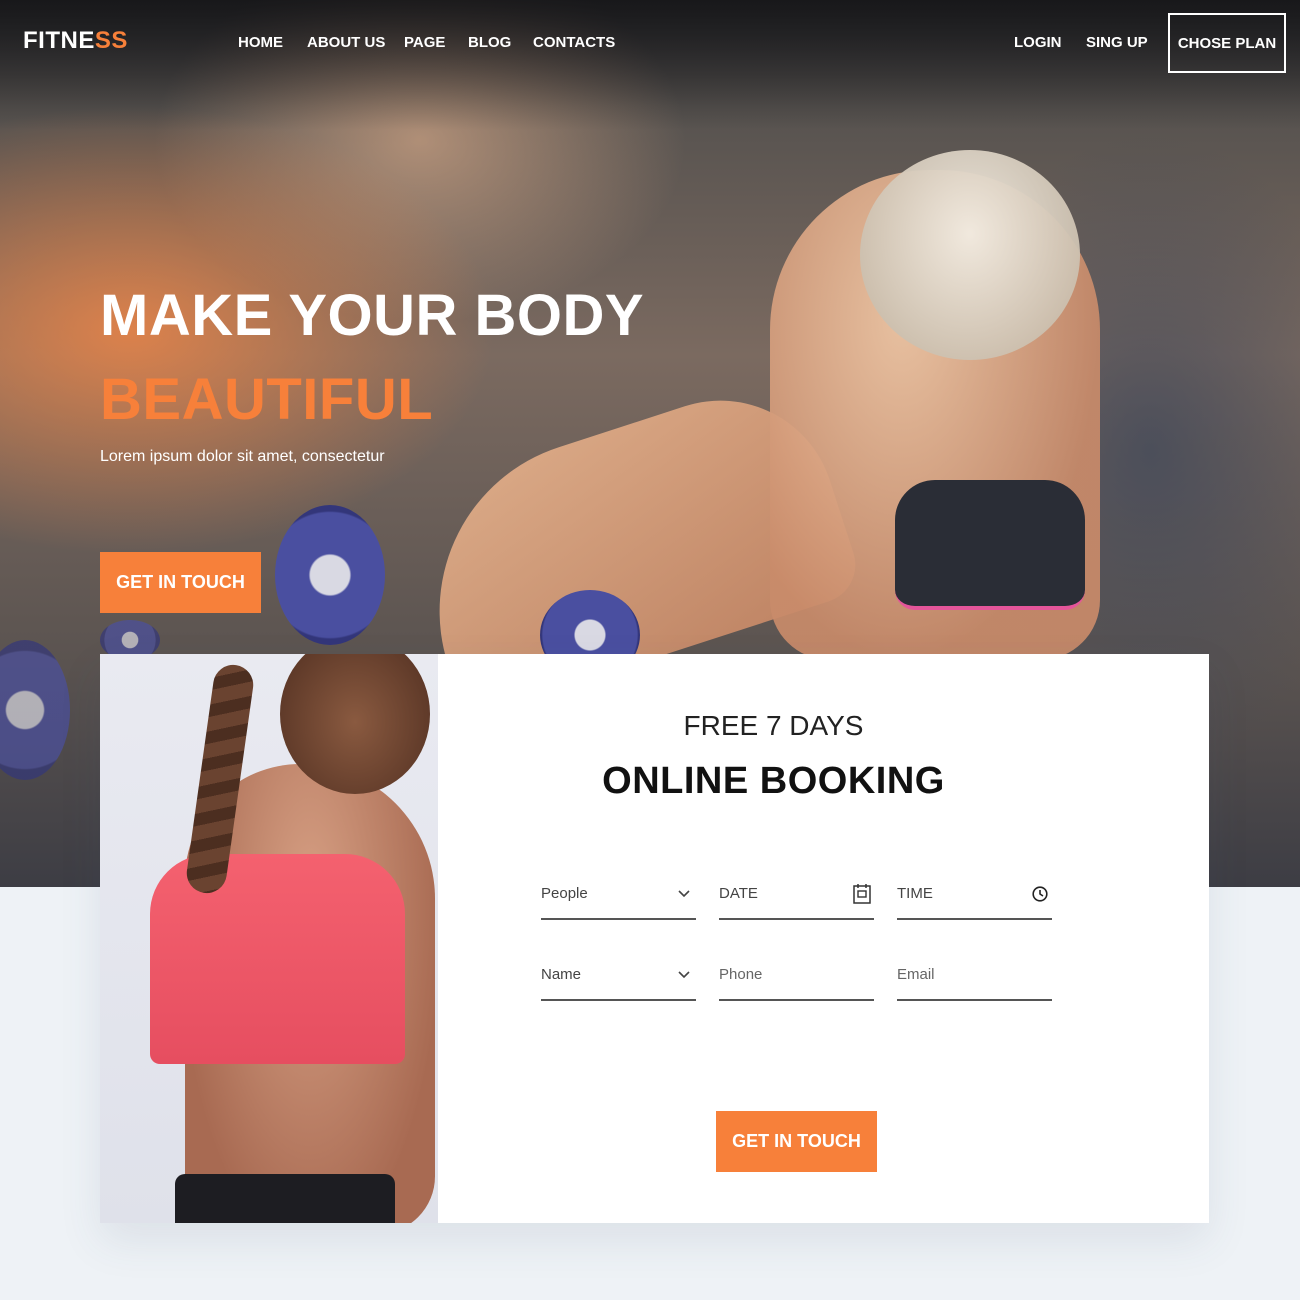 The image size is (1300, 1300). Describe the element at coordinates (1117, 42) in the screenshot. I see `signup-link: SING UP` at that location.